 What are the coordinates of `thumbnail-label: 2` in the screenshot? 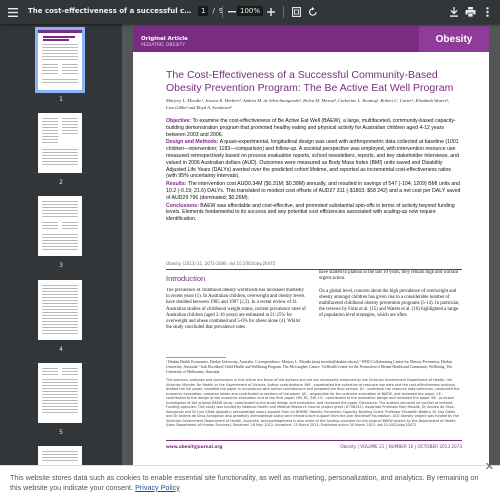 It's located at (61, 182).